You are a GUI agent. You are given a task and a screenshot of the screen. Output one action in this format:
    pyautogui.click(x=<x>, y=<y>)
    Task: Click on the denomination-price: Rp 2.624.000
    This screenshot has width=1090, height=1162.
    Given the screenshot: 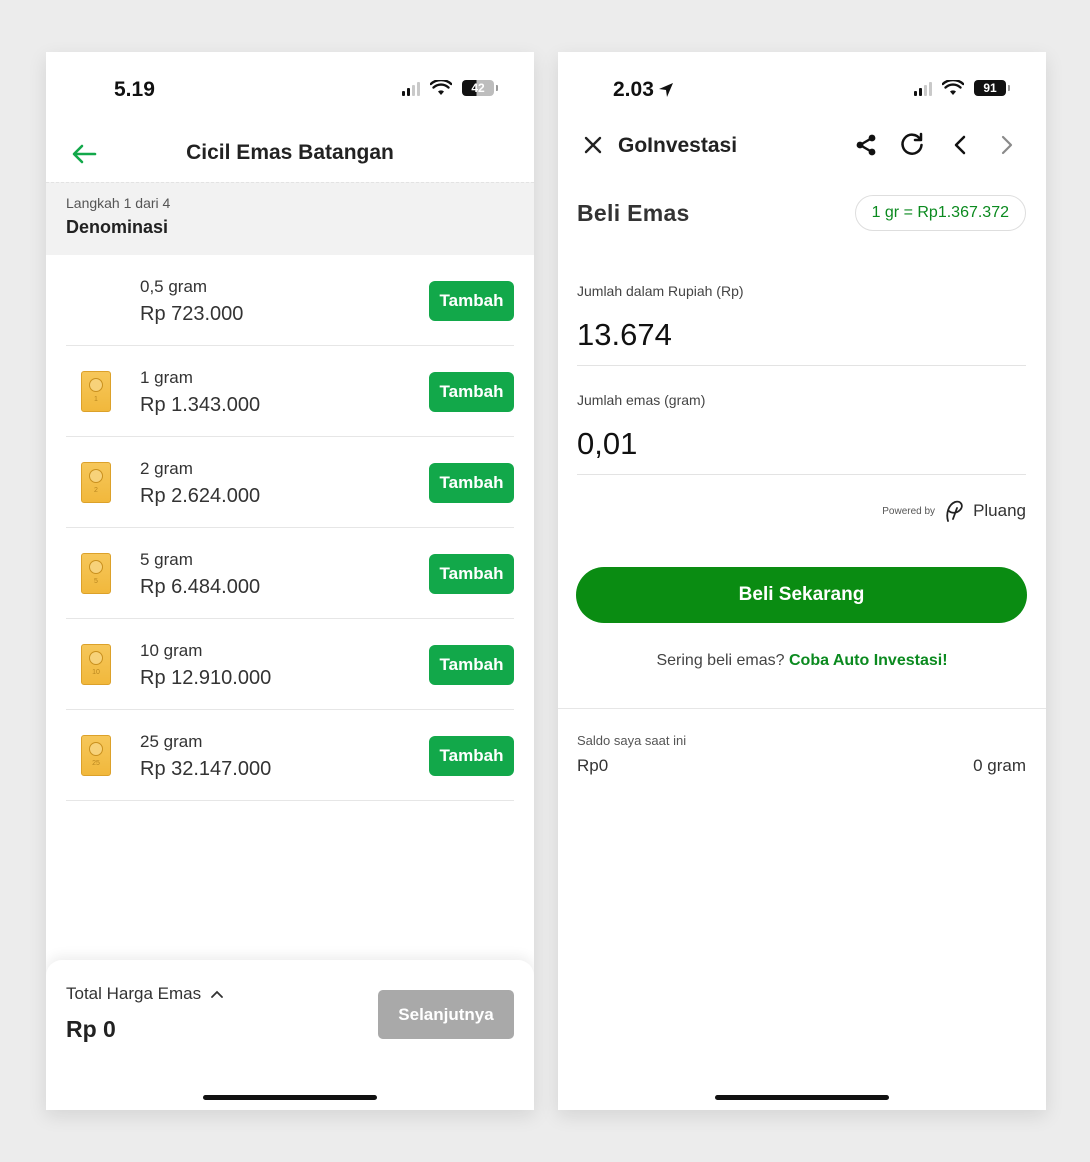 What is the action you would take?
    pyautogui.click(x=200, y=496)
    